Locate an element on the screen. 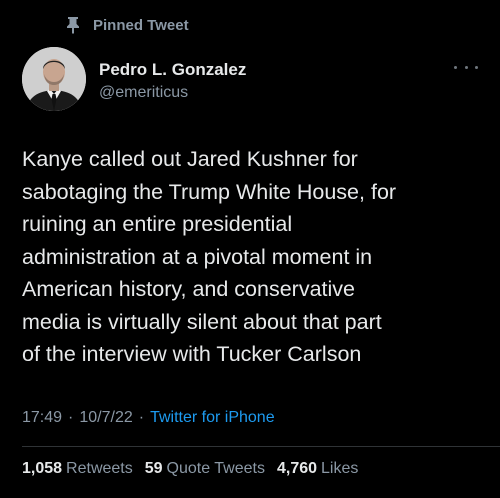 This screenshot has width=500, height=498. author-display-name: Pedro L. Gonzalez is located at coordinates (172, 70).